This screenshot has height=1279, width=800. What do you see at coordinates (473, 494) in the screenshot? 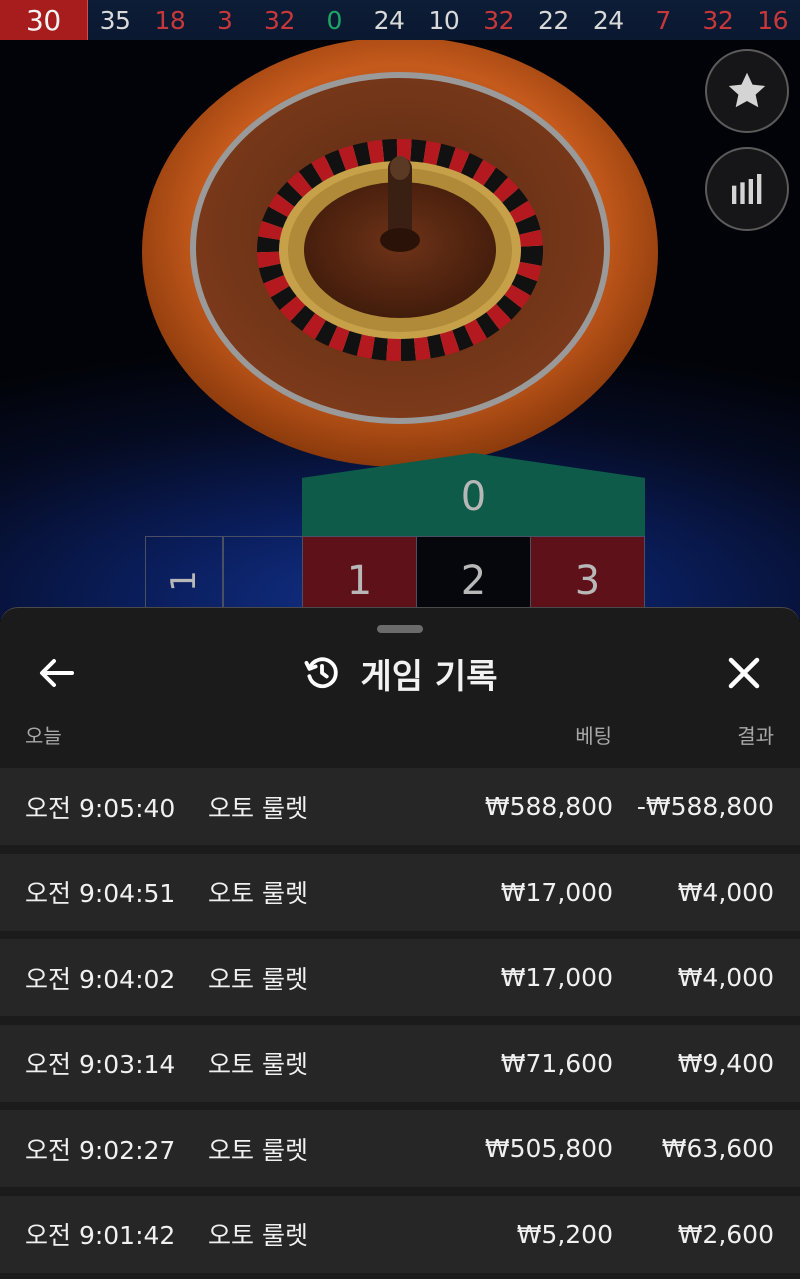
I see `zero-bet-cell: 0` at bounding box center [473, 494].